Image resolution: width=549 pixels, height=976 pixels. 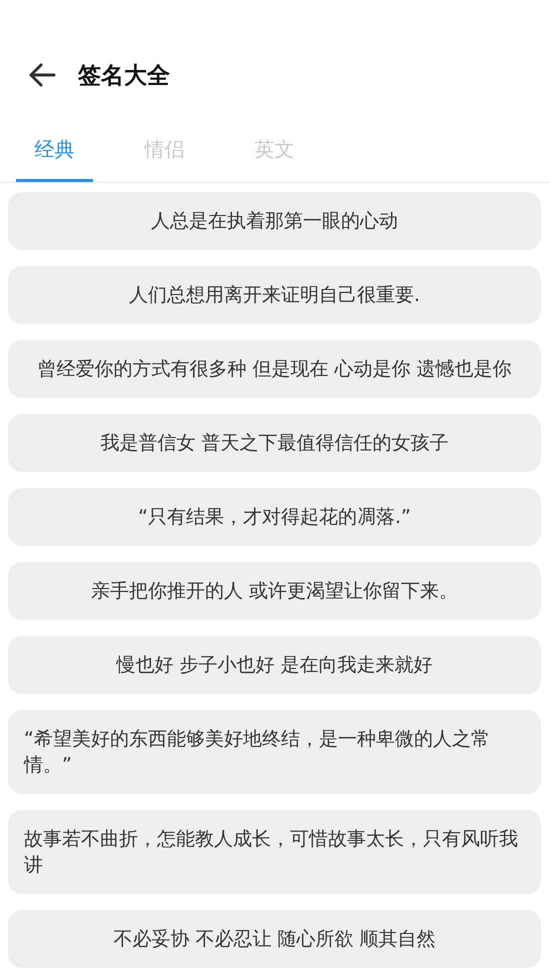 I want to click on tab: 经典, so click(x=54, y=146).